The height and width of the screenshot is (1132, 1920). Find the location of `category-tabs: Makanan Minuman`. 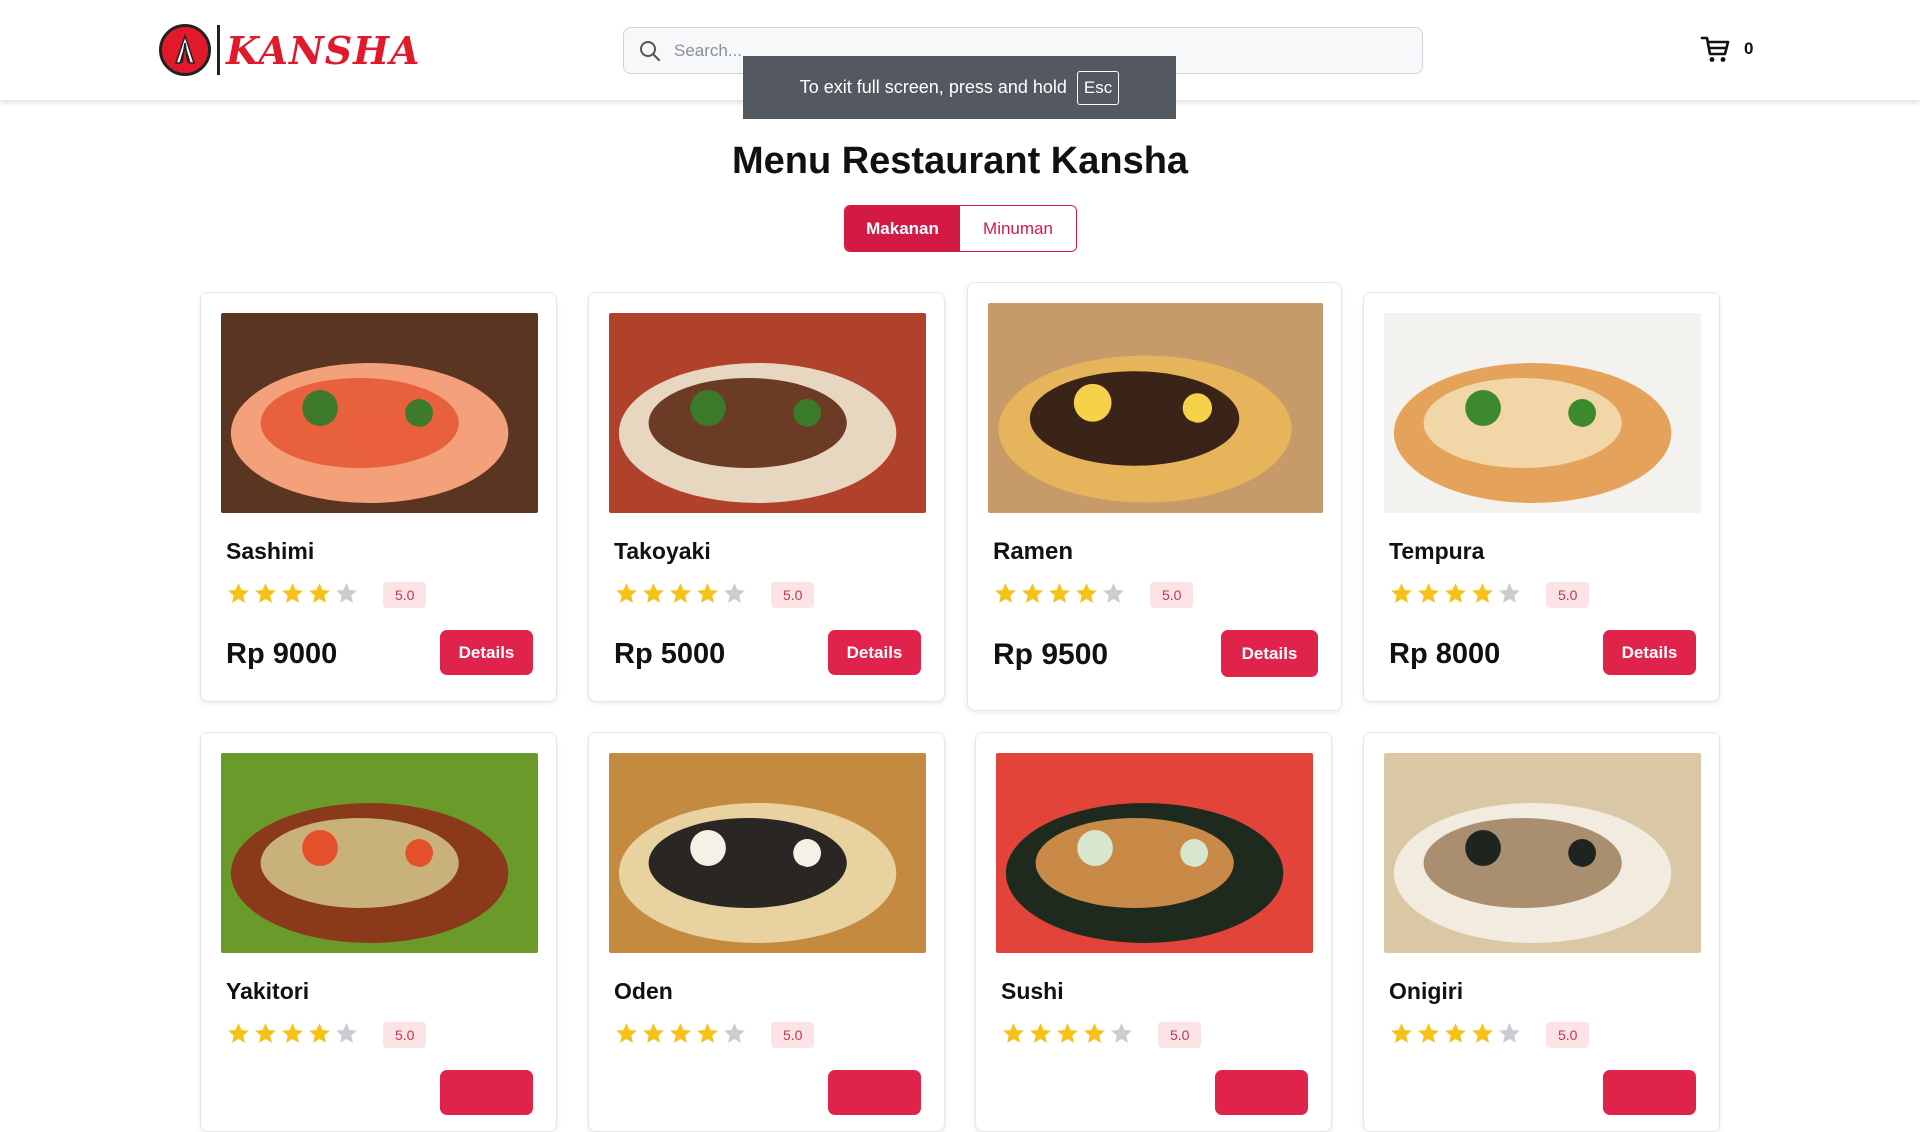

category-tabs: Makanan Minuman is located at coordinates (960, 228).